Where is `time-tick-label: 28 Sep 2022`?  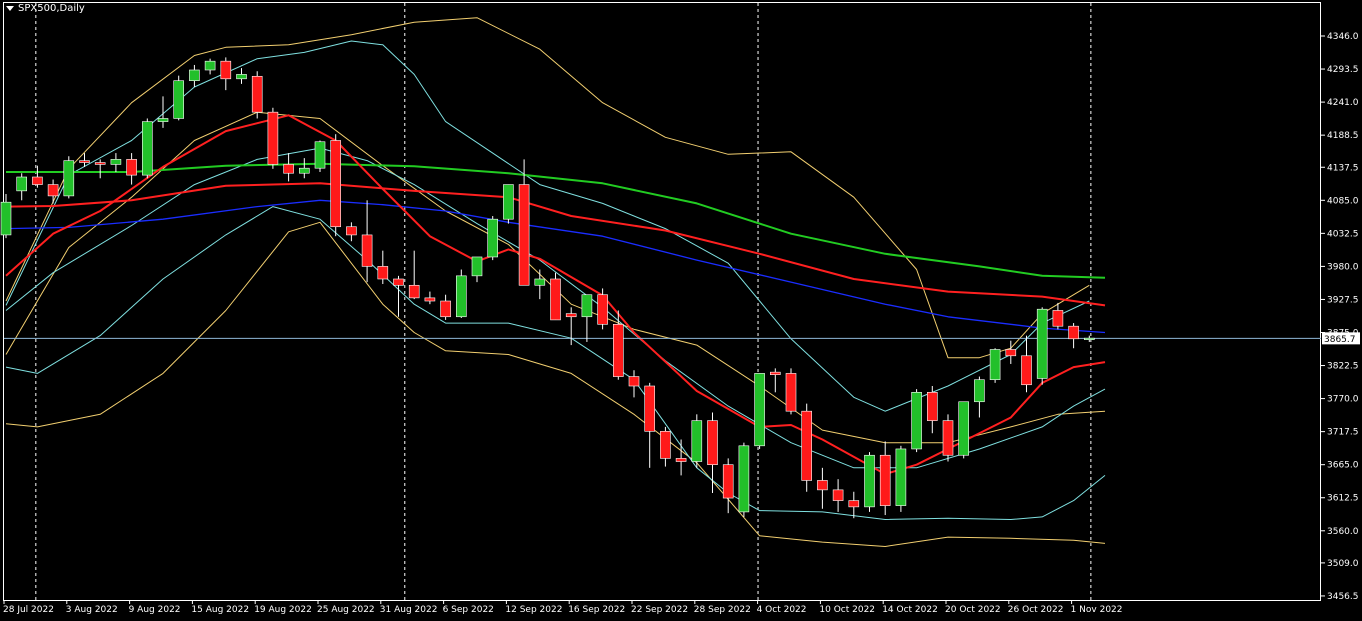
time-tick-label: 28 Sep 2022 is located at coordinates (722, 610).